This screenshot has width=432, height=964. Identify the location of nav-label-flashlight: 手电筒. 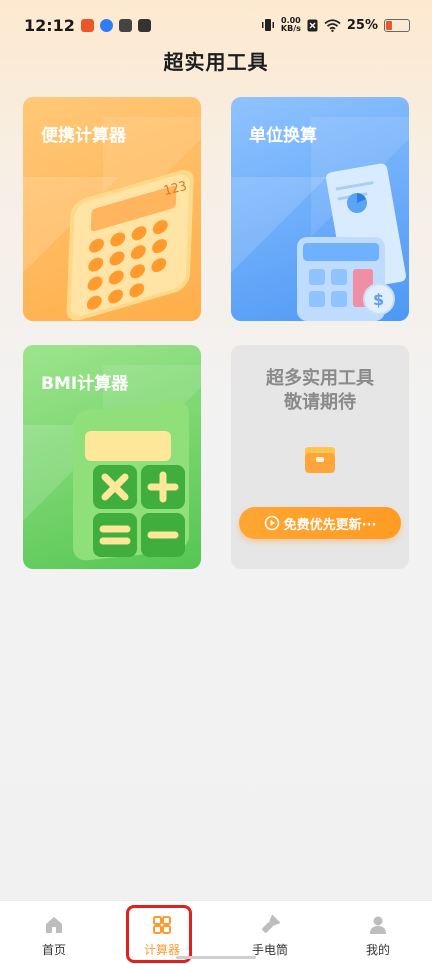
(269, 950).